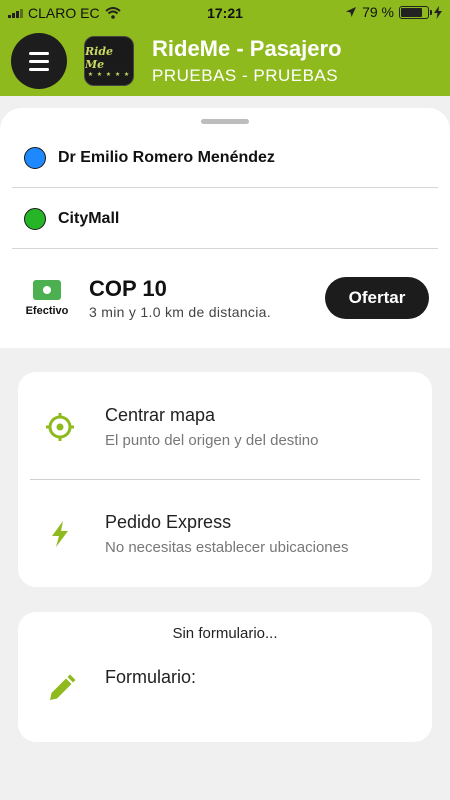 The width and height of the screenshot is (450, 800). I want to click on app-logo: Ride Me ★ ★ ★ ★ ★, so click(109, 61).